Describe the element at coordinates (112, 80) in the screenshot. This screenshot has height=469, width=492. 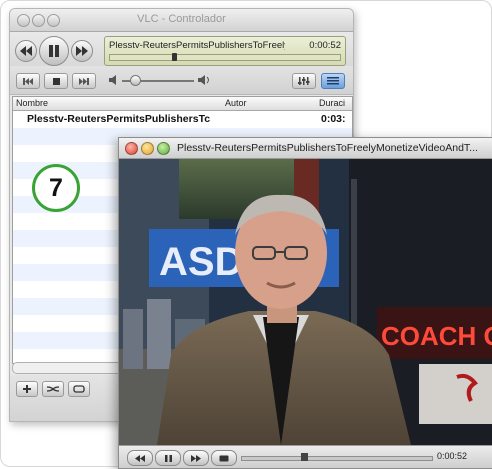
I see `volume-low-icon` at that location.